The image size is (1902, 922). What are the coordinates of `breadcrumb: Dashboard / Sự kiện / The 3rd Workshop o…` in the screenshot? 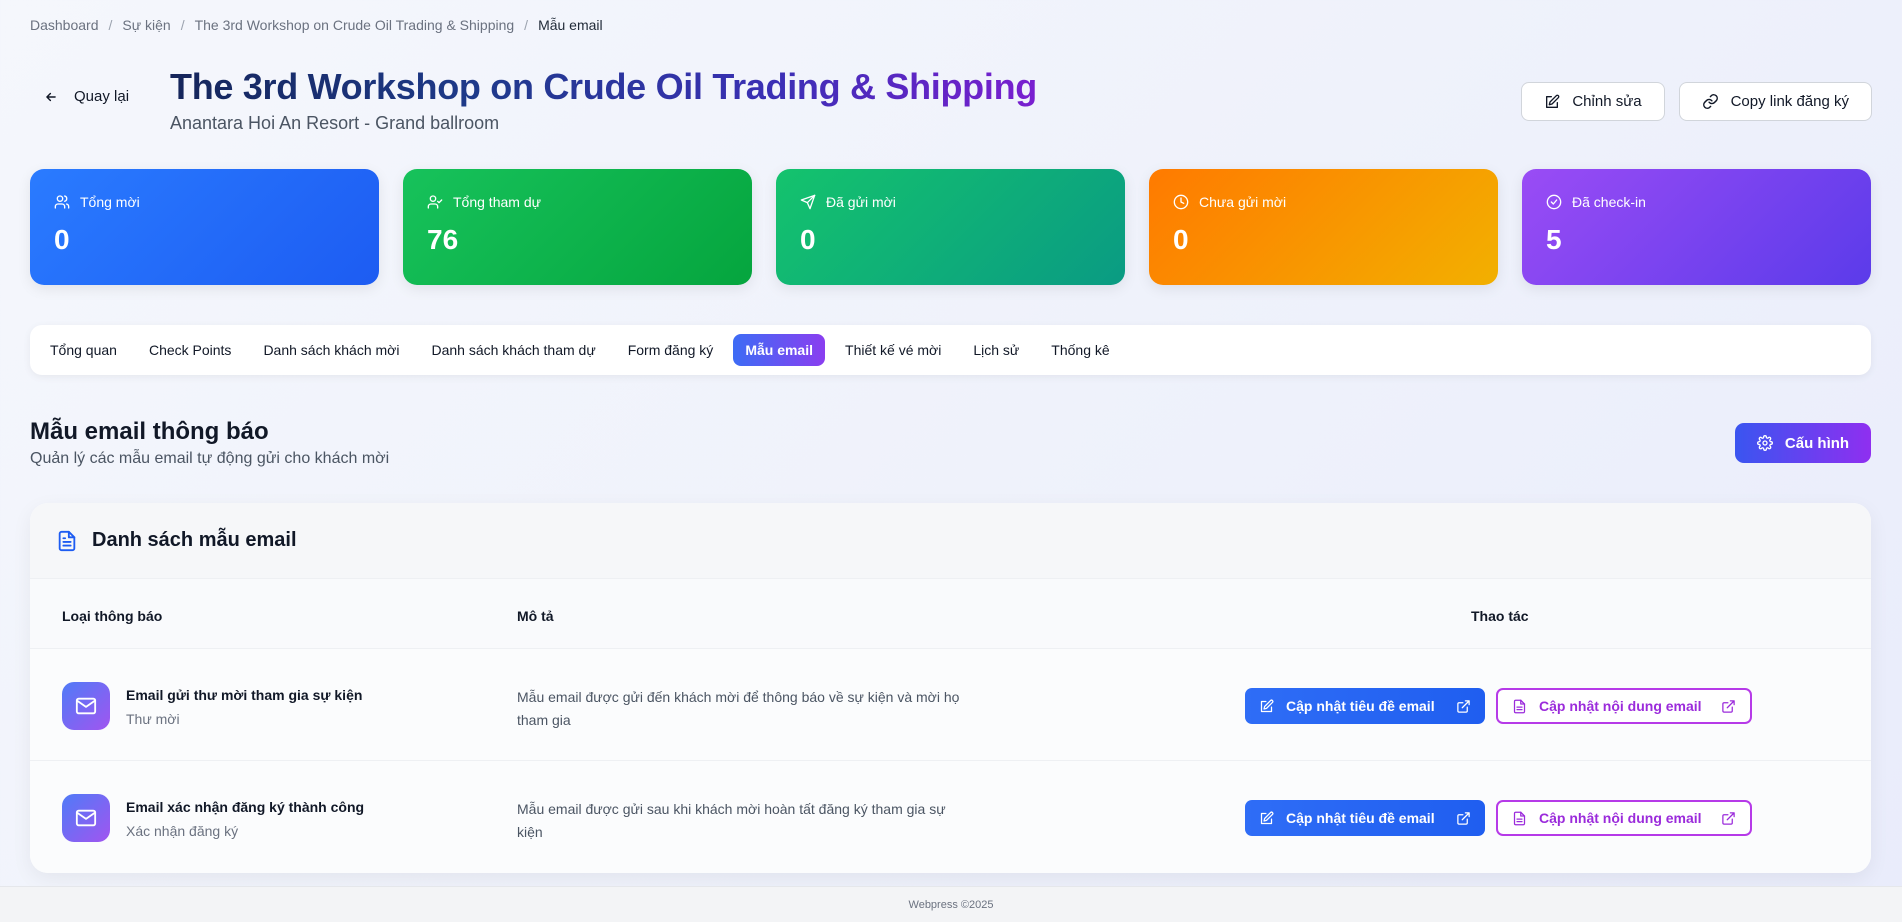 It's located at (316, 25).